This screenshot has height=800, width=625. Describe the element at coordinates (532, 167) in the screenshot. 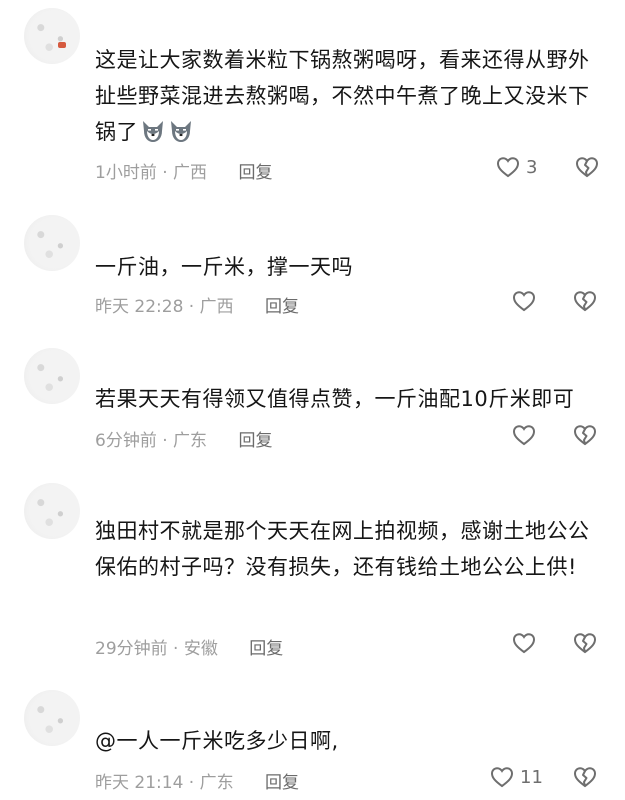

I see `like-count: 3` at that location.